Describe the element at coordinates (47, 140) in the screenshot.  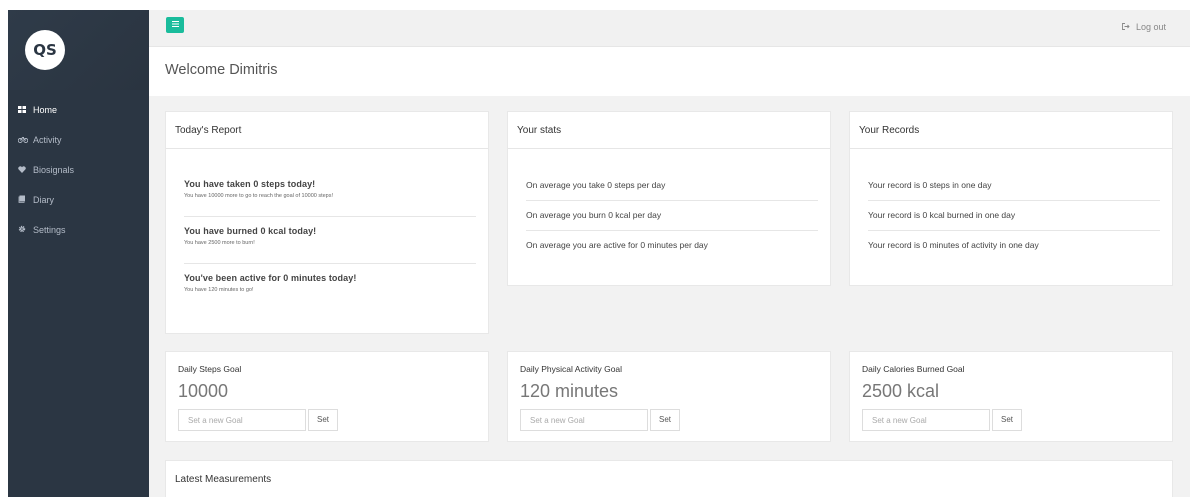
I see `sidebar-item-label: Activity` at that location.